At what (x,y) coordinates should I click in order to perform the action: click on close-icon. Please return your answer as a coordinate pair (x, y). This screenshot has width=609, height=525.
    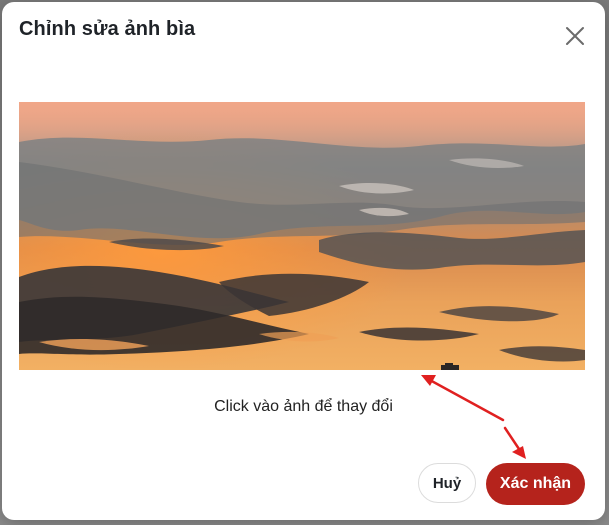
    Looking at the image, I should click on (575, 36).